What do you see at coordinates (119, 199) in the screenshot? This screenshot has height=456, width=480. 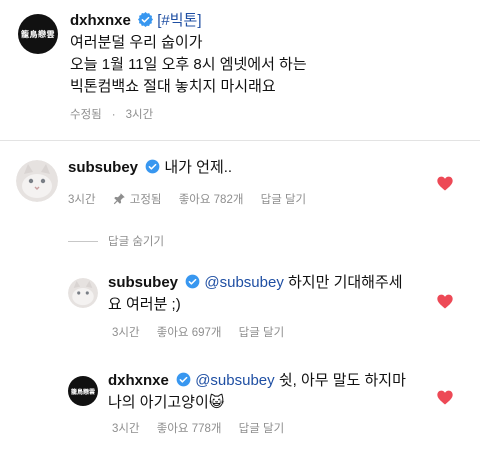 I see `pin-icon` at bounding box center [119, 199].